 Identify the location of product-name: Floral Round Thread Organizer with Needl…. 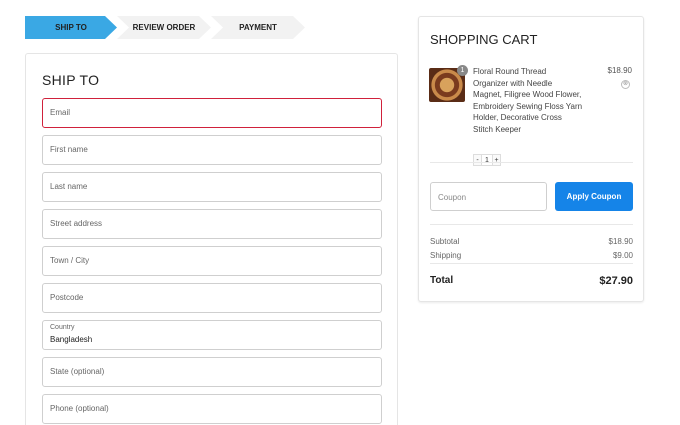
(528, 100).